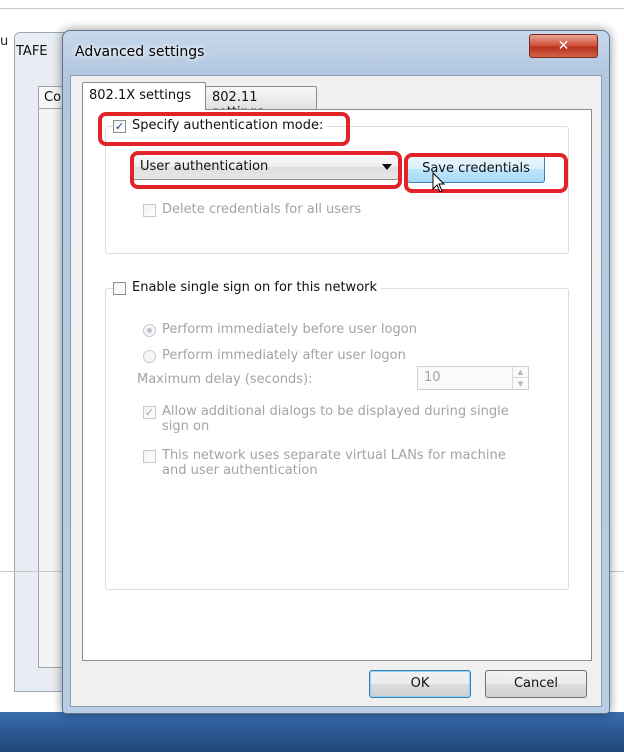  I want to click on authentication-mode-select: User authentication, so click(265, 167).